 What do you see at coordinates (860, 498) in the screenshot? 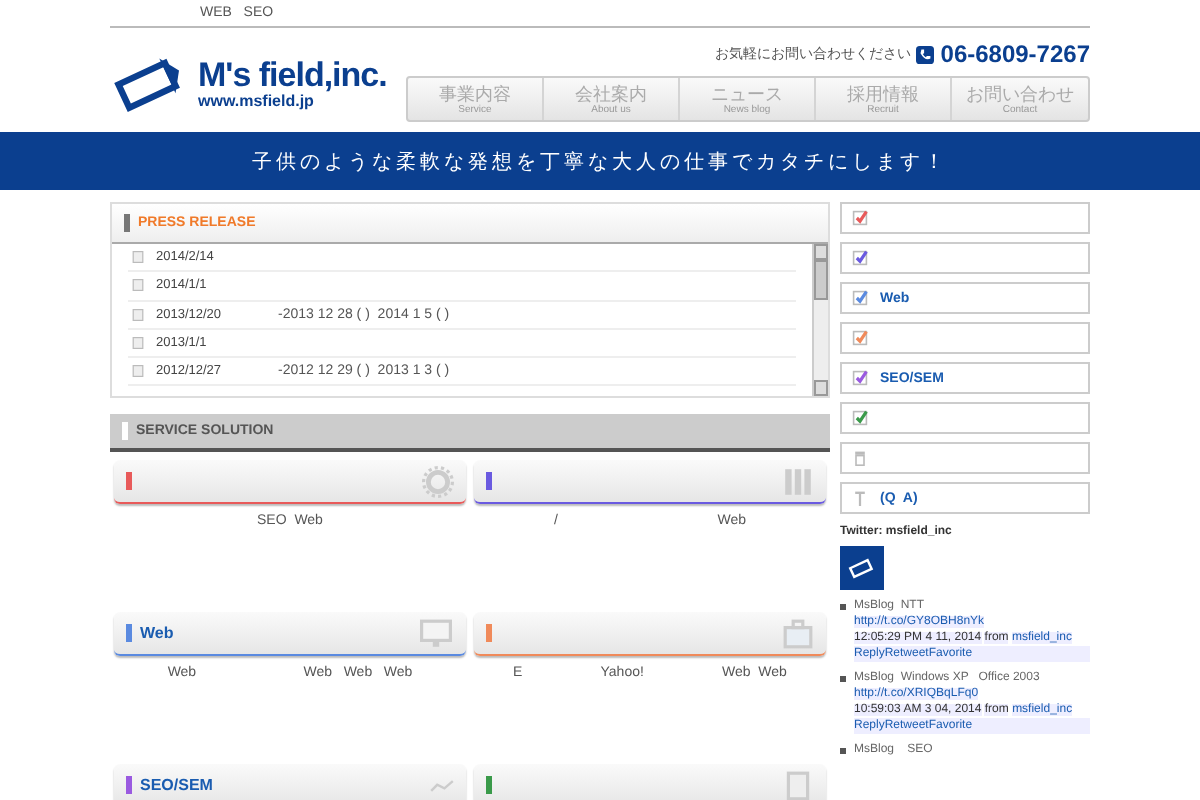
I see `pin-icon` at bounding box center [860, 498].